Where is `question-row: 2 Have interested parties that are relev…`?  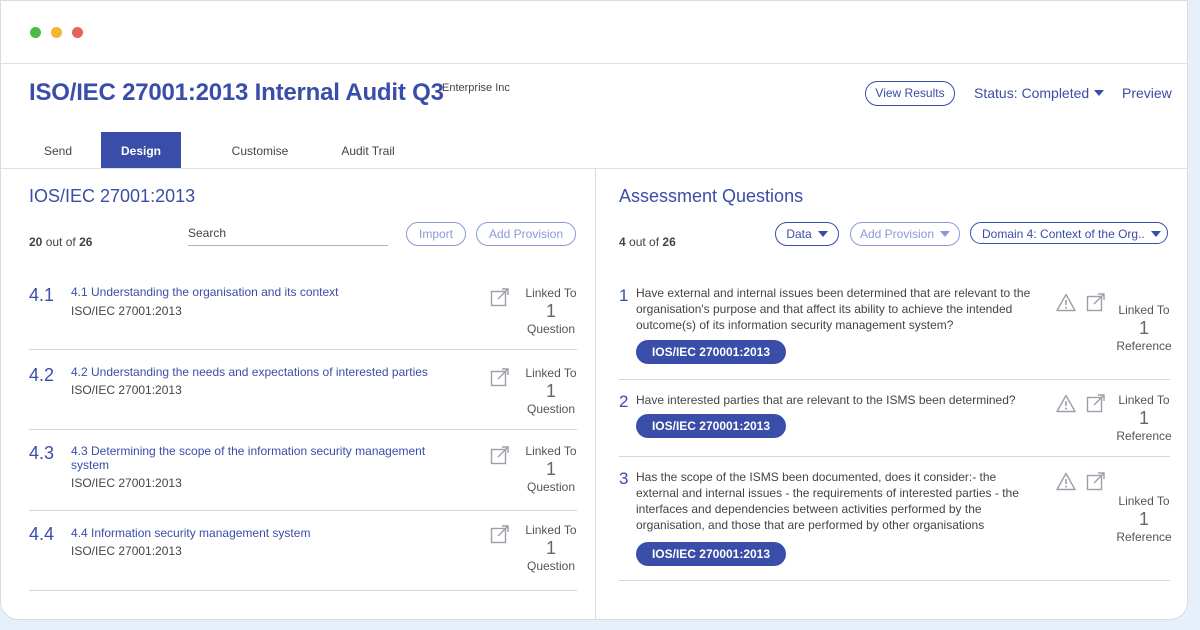
question-row: 2 Have interested parties that are relev… is located at coordinates (895, 418).